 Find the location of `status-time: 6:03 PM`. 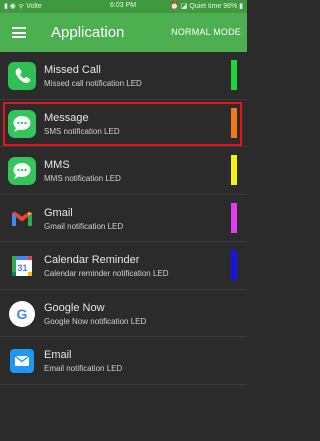

status-time: 6:03 PM is located at coordinates (123, 5).